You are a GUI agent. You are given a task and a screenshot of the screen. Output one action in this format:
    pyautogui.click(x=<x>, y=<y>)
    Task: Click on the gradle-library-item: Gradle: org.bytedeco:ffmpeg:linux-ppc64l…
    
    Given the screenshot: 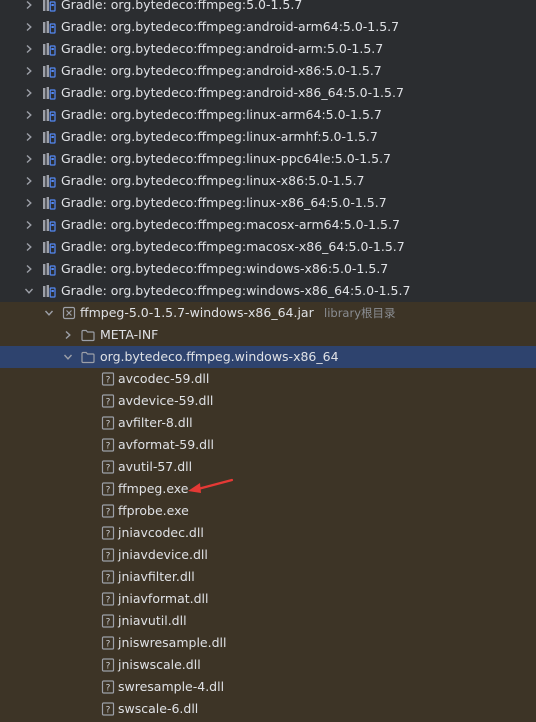 What is the action you would take?
    pyautogui.click(x=268, y=159)
    